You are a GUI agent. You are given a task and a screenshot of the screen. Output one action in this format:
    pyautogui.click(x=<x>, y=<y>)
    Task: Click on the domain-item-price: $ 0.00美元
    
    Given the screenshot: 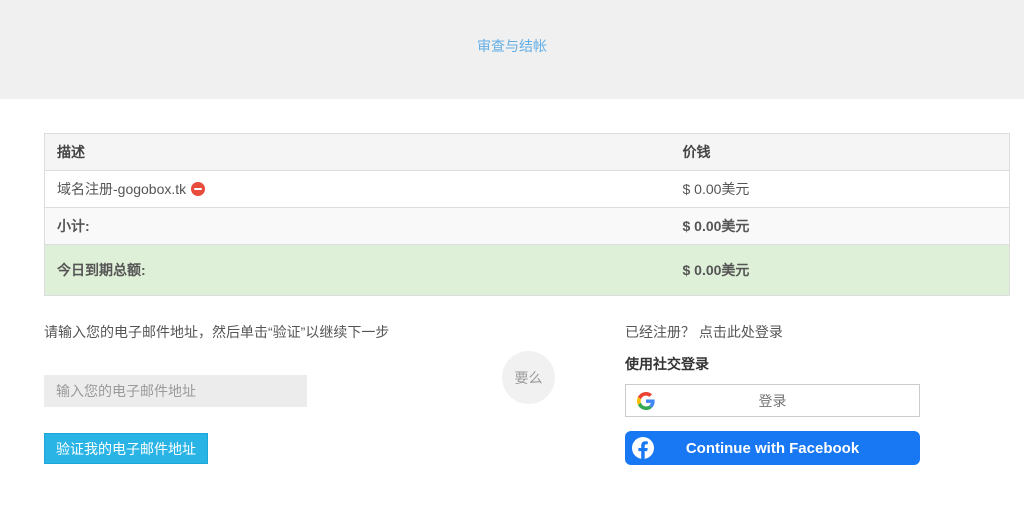 What is the action you would take?
    pyautogui.click(x=840, y=189)
    